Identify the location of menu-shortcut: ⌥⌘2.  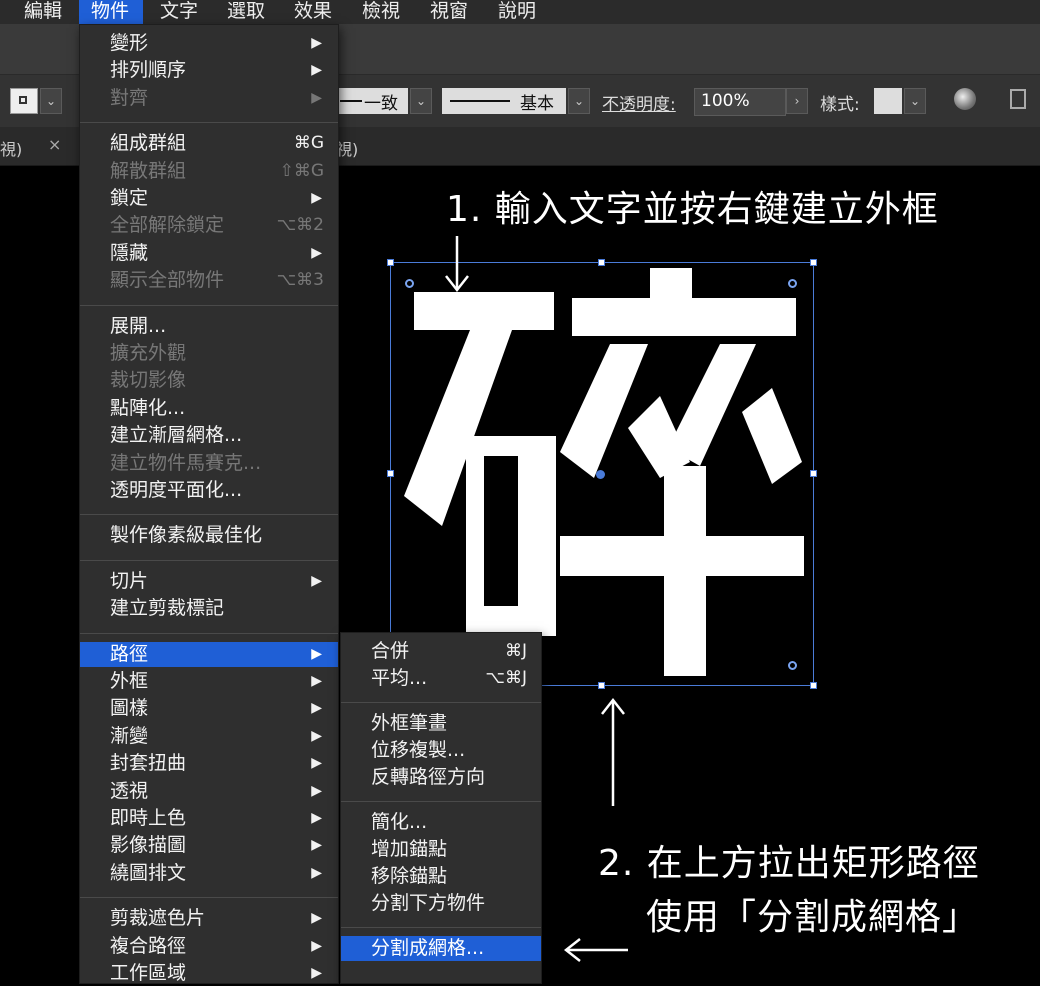
(300, 225).